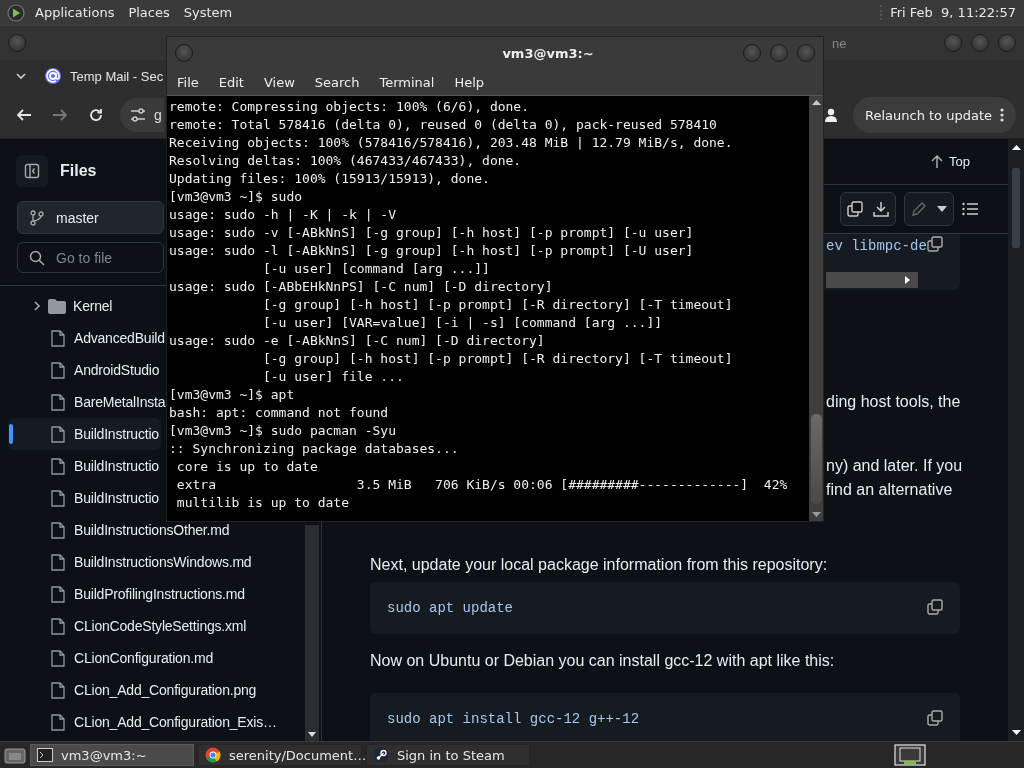 This screenshot has width=1024, height=768. I want to click on terminal-line: [vm3@vm3 ~]$ sudo pacman -Syu, so click(282, 431).